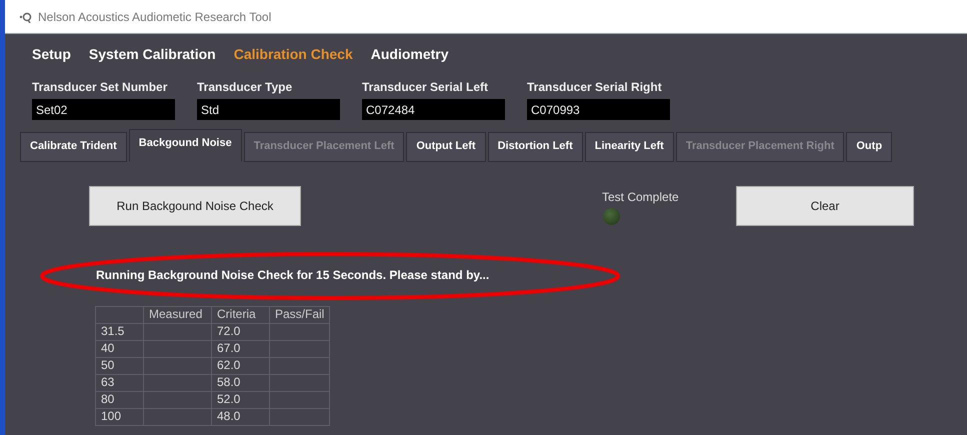 This screenshot has height=435, width=967. Describe the element at coordinates (155, 17) in the screenshot. I see `window-title: Nelson Acoustics Audiometic Research Tool` at that location.